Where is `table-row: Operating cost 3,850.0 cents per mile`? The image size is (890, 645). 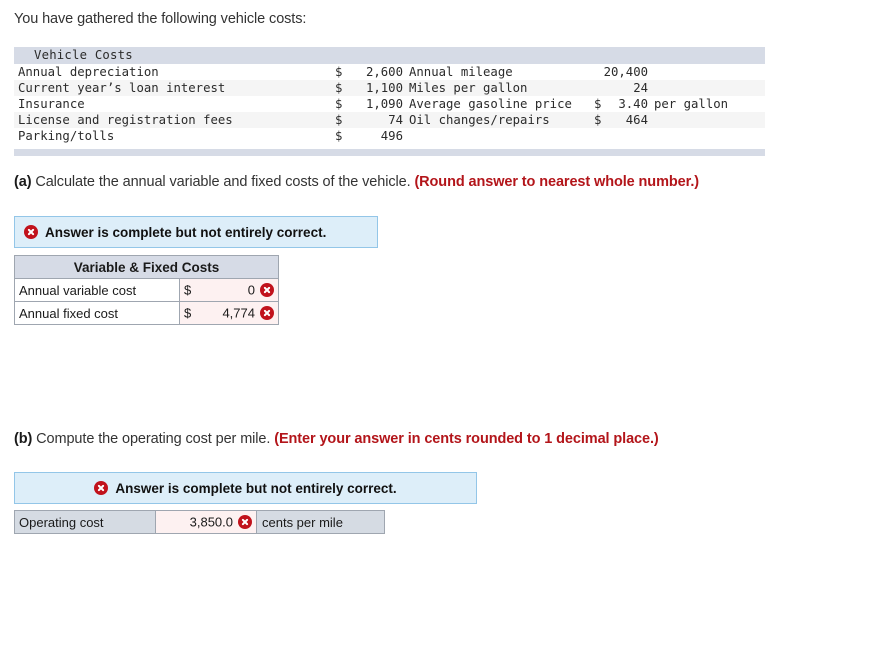 table-row: Operating cost 3,850.0 cents per mile is located at coordinates (199, 522).